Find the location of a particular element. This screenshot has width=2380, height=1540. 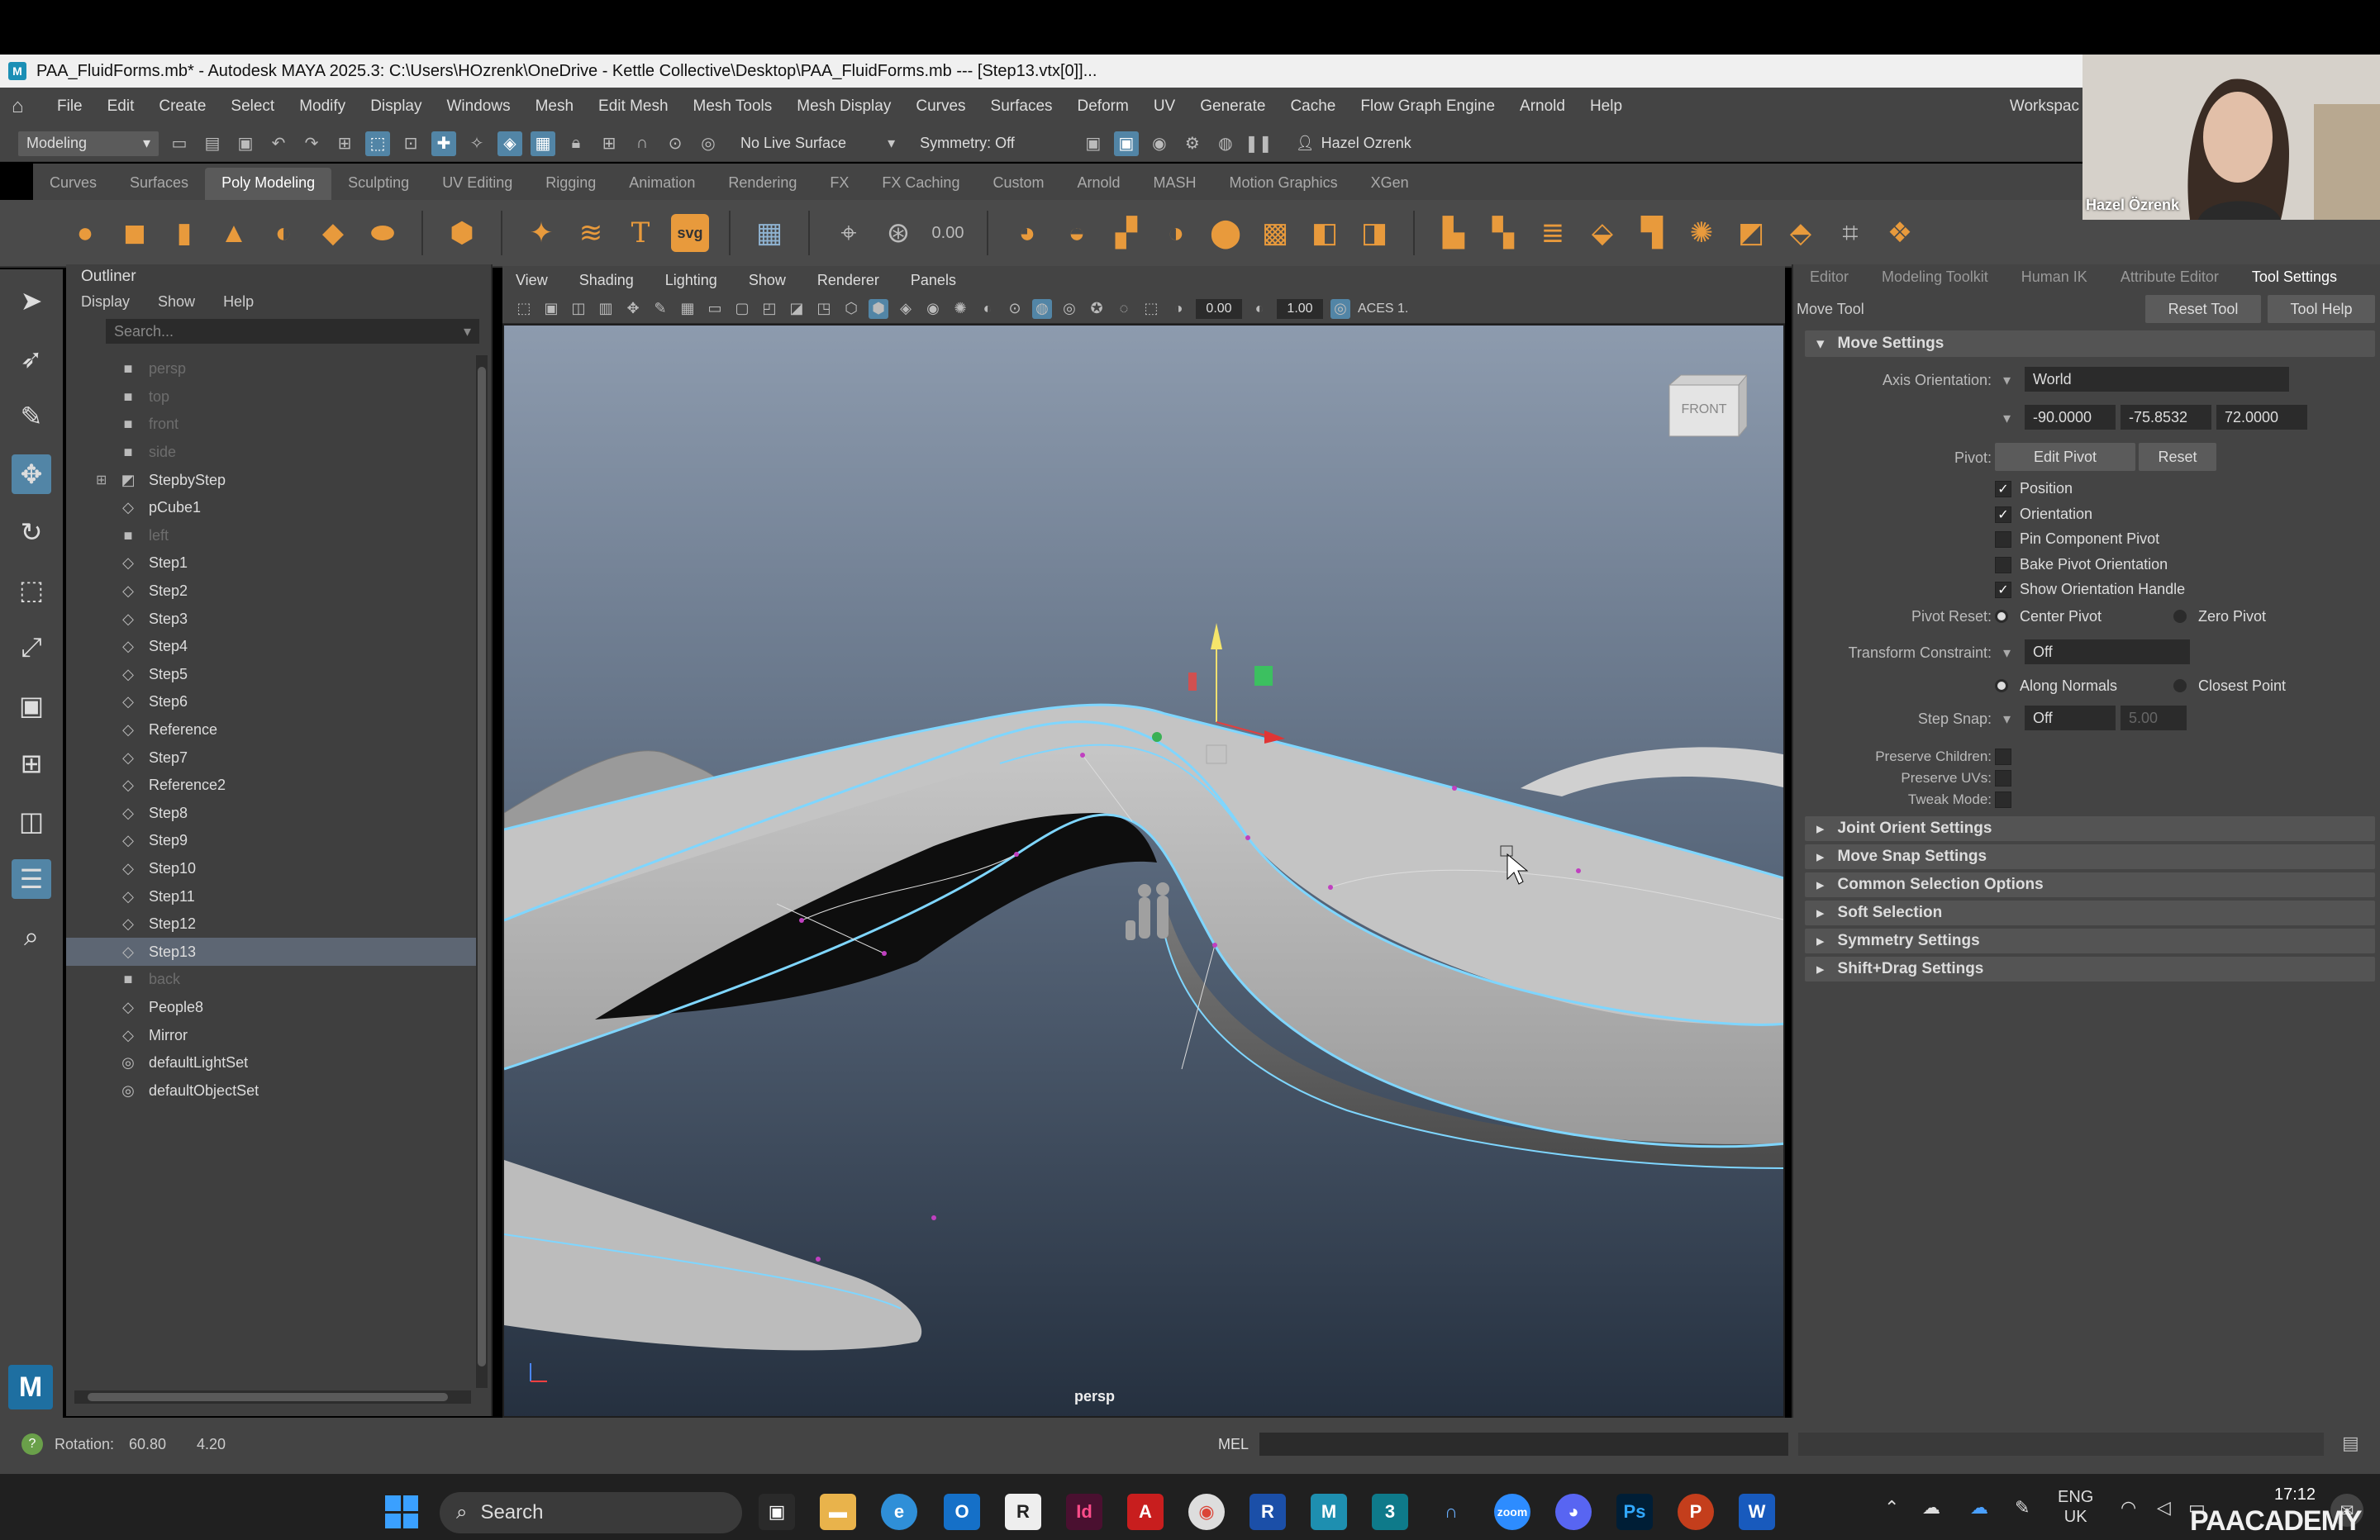

outliner-item: ◇ Step6 is located at coordinates (271, 702).